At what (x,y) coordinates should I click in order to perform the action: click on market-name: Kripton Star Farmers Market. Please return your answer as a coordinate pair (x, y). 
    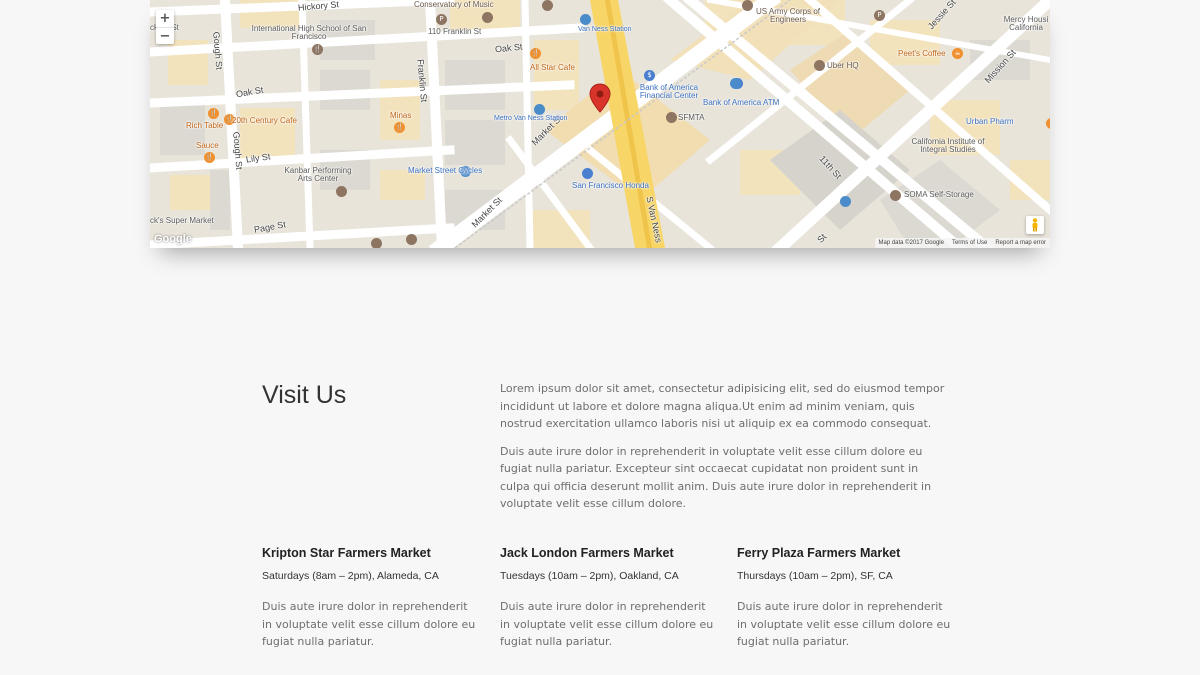
    Looking at the image, I should click on (346, 553).